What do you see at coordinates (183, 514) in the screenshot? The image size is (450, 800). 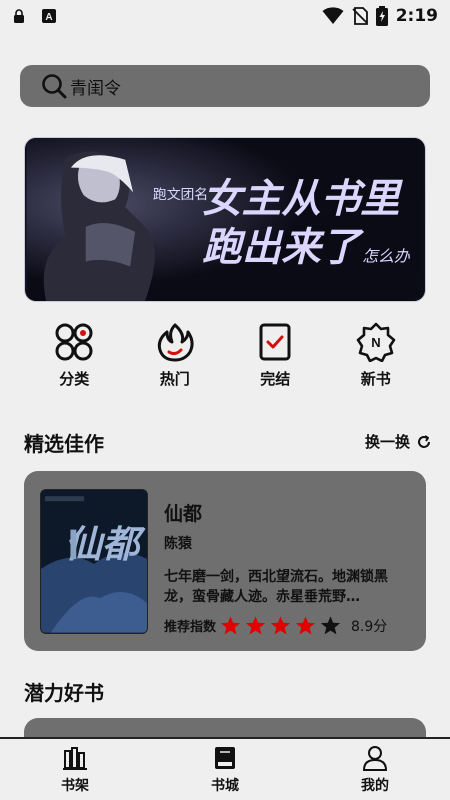 I see `book-title: 仙都` at bounding box center [183, 514].